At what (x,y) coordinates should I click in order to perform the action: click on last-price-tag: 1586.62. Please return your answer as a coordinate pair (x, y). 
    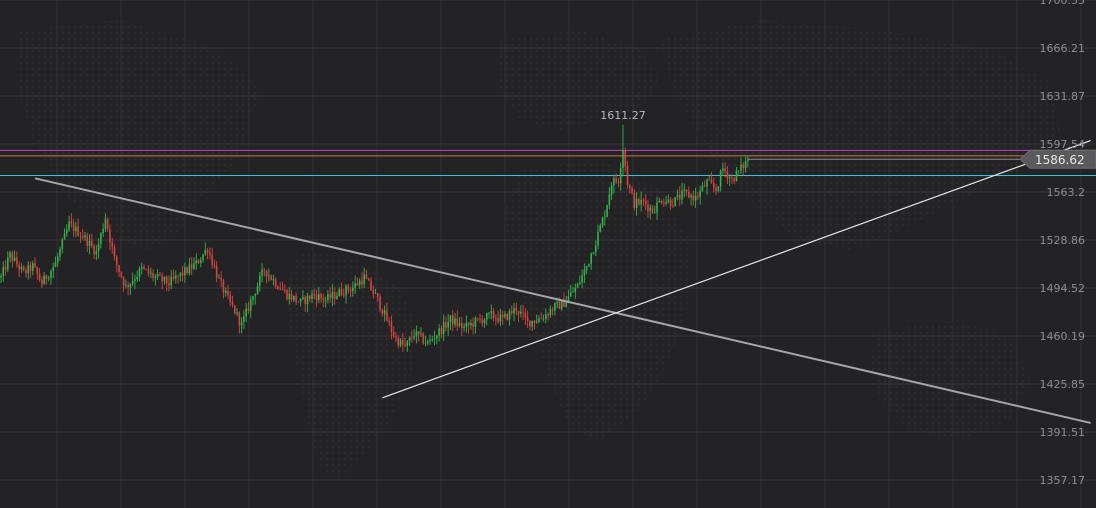
    Looking at the image, I should click on (1057, 159).